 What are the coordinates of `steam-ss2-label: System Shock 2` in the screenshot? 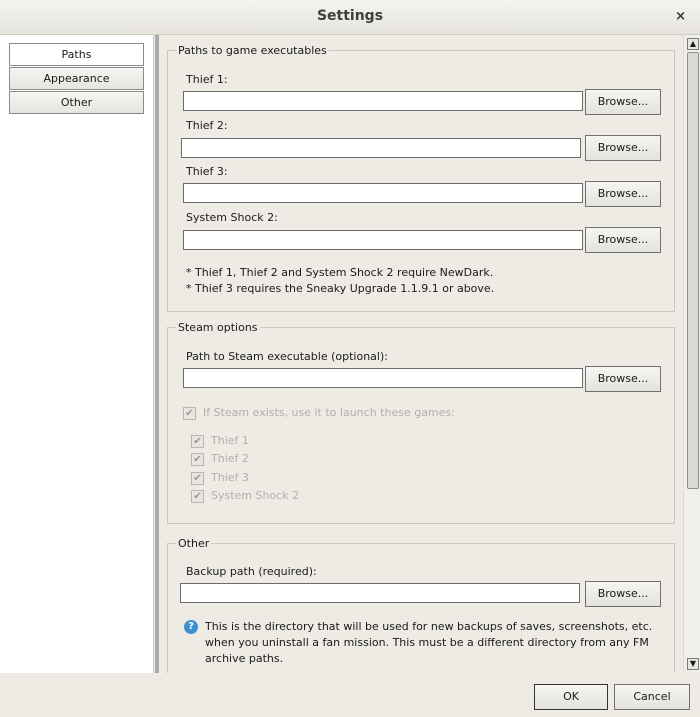 It's located at (255, 495).